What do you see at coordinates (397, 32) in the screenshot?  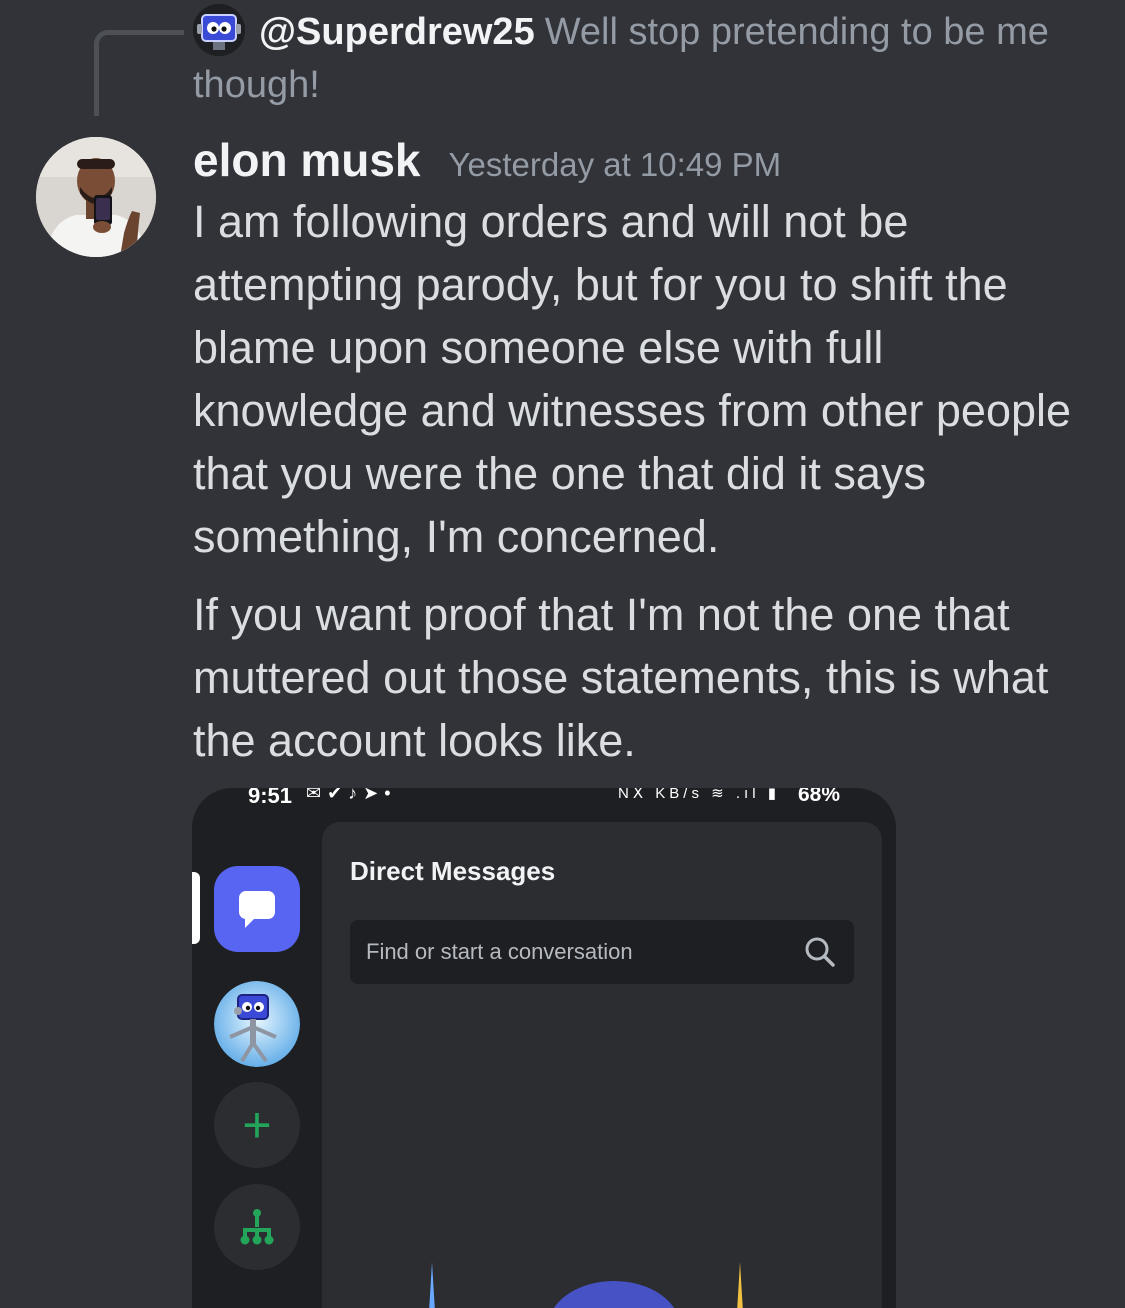 I see `reply-username: @Superdrew25` at bounding box center [397, 32].